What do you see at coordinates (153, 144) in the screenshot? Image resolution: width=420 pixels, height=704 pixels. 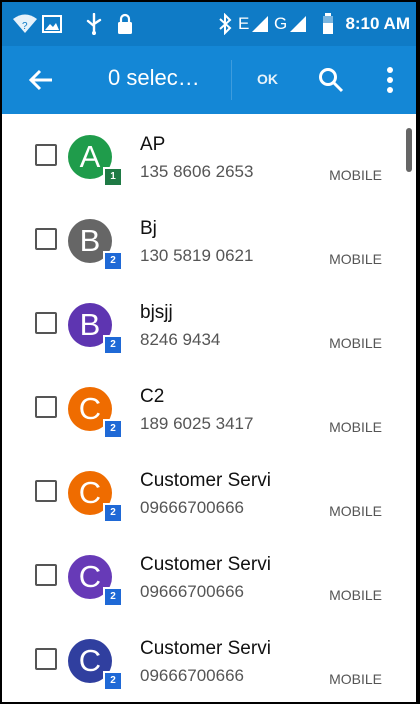 I see `contact-name: AP` at bounding box center [153, 144].